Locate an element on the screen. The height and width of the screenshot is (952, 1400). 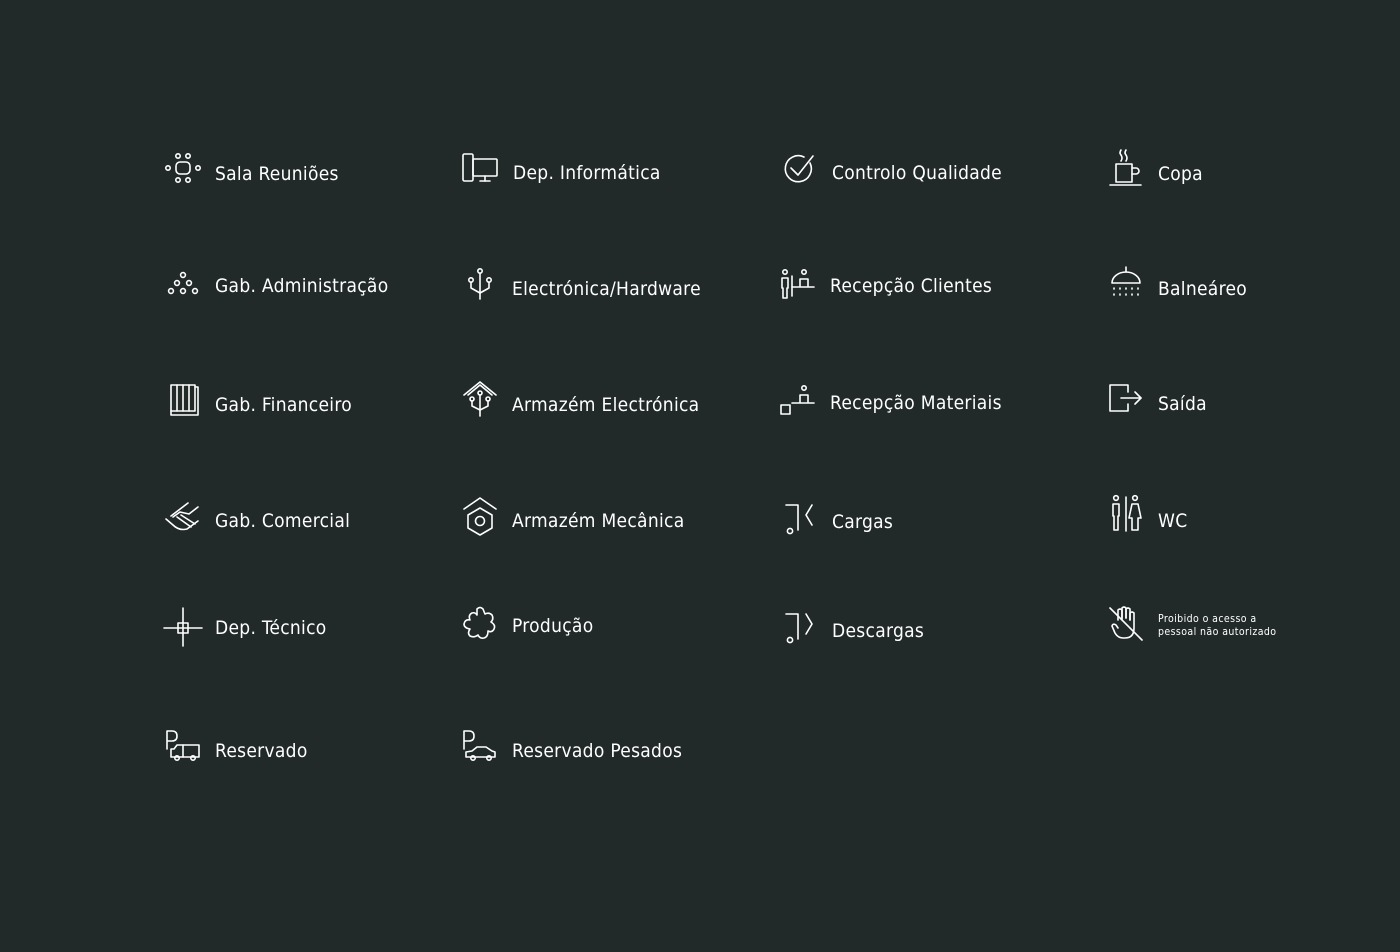
sign-label: Armazém Mecânica is located at coordinates (598, 521).